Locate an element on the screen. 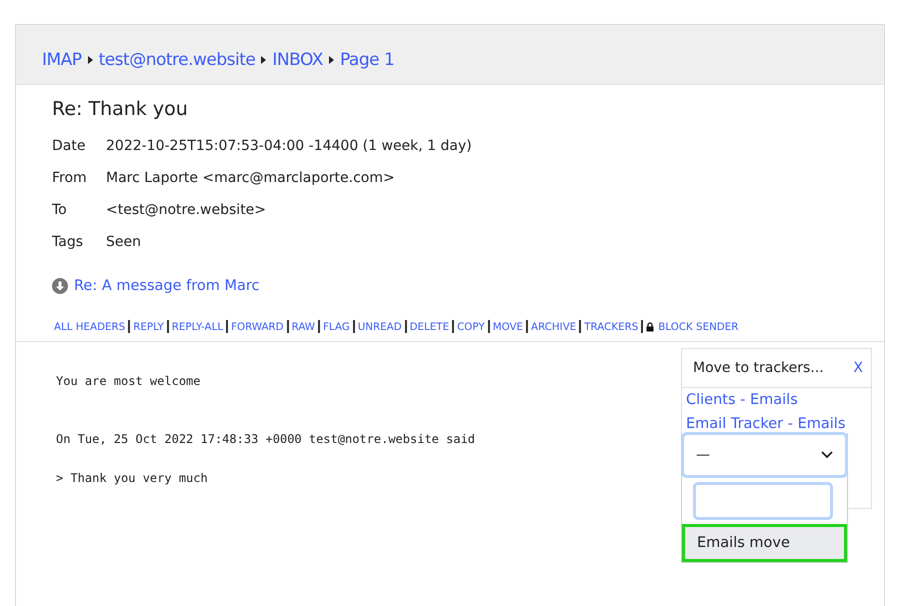 The image size is (906, 606). header-value: 2022-10-25T15:07:53-04:00 -14400 (1 week, 1 day) is located at coordinates (289, 146).